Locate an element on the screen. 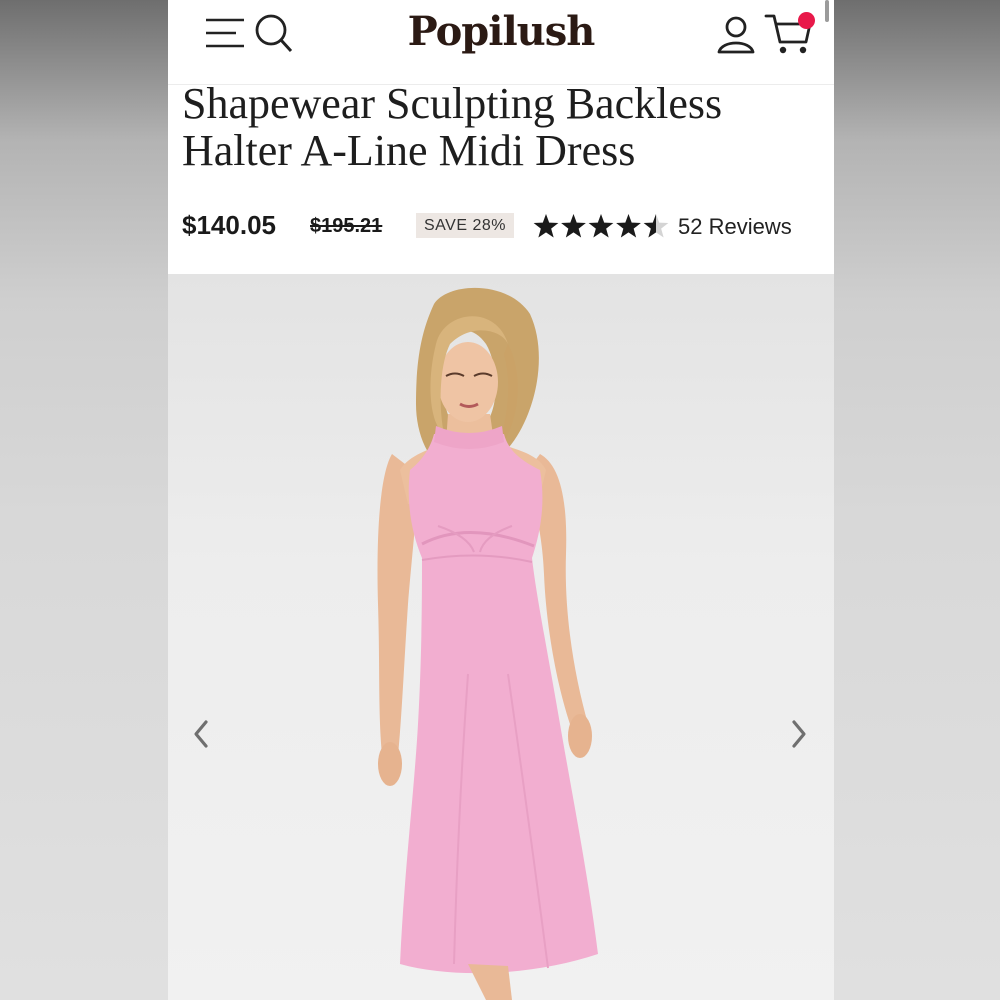  chevron-left-icon is located at coordinates (201, 734).